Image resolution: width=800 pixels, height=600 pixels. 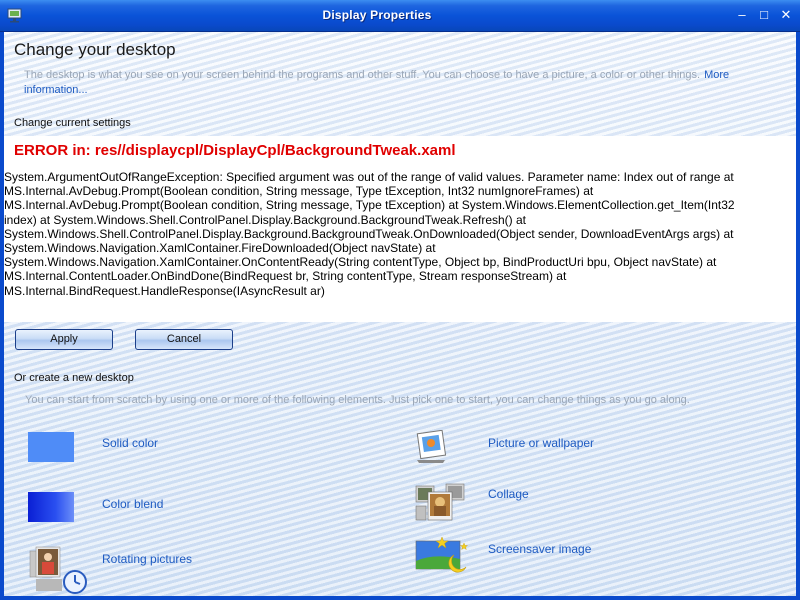 What do you see at coordinates (508, 494) in the screenshot?
I see `collage-link: Collage` at bounding box center [508, 494].